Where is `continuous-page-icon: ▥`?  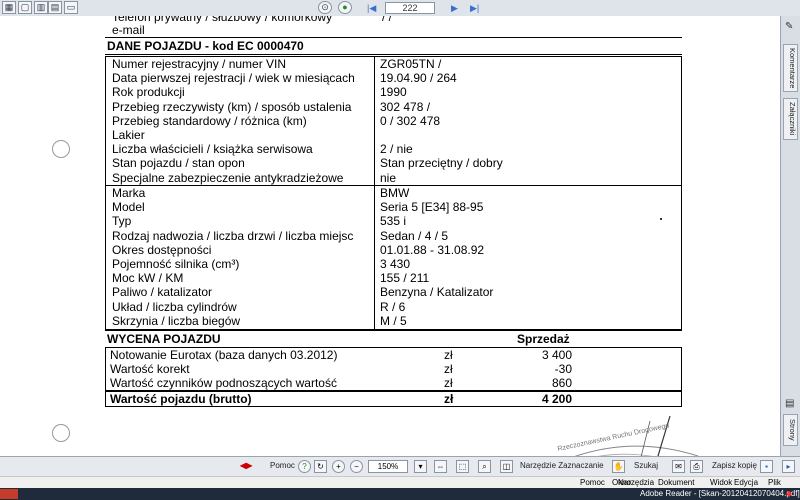
continuous-page-icon: ▥ is located at coordinates (41, 7).